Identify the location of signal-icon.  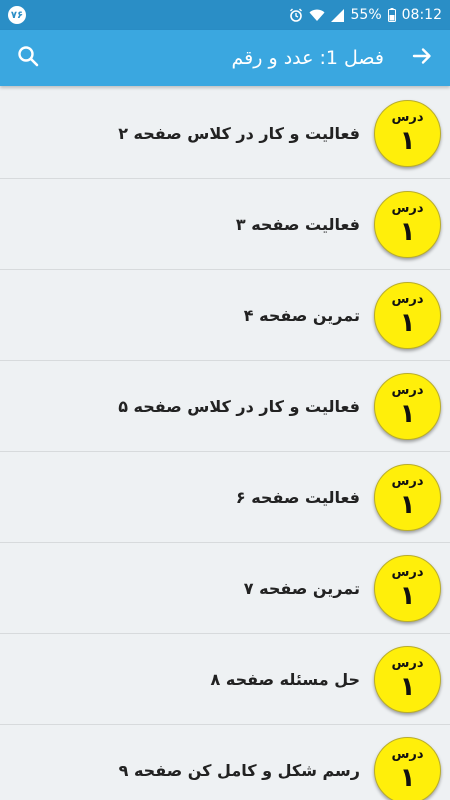
(337, 15).